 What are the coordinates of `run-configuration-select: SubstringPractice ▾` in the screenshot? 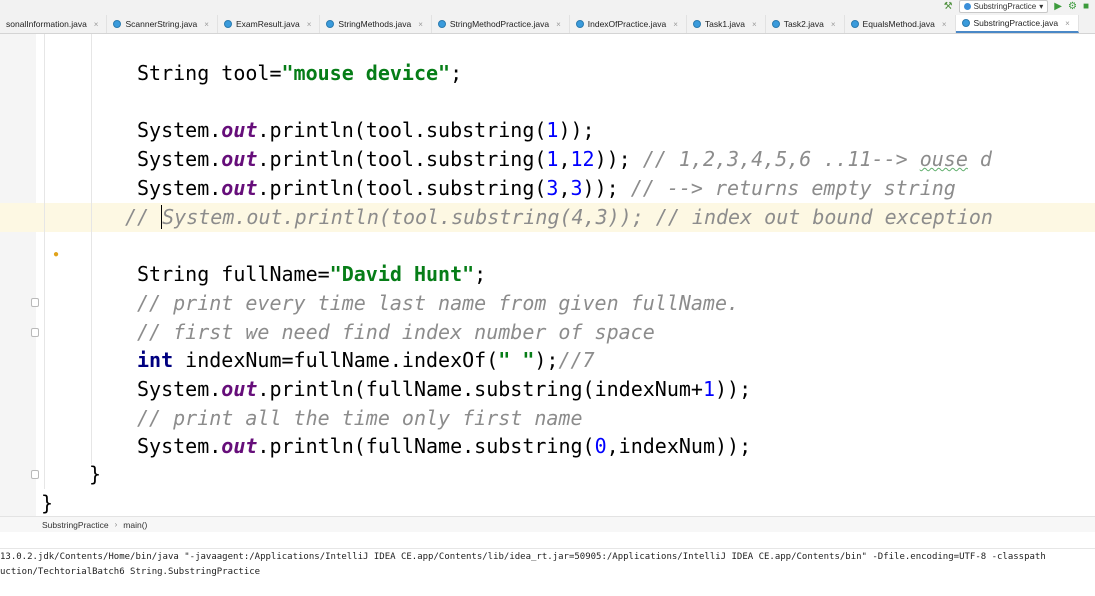 It's located at (1003, 6).